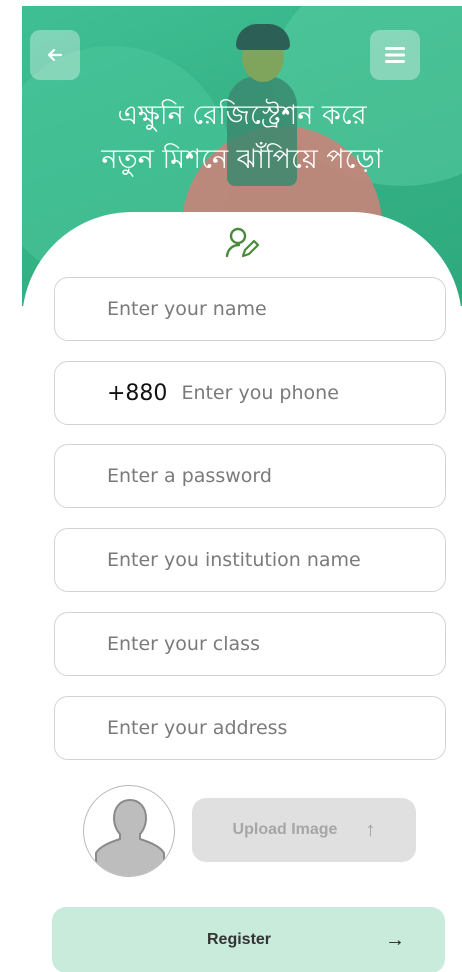 The width and height of the screenshot is (462, 972). What do you see at coordinates (395, 939) in the screenshot?
I see `arrow-right-icon: →` at bounding box center [395, 939].